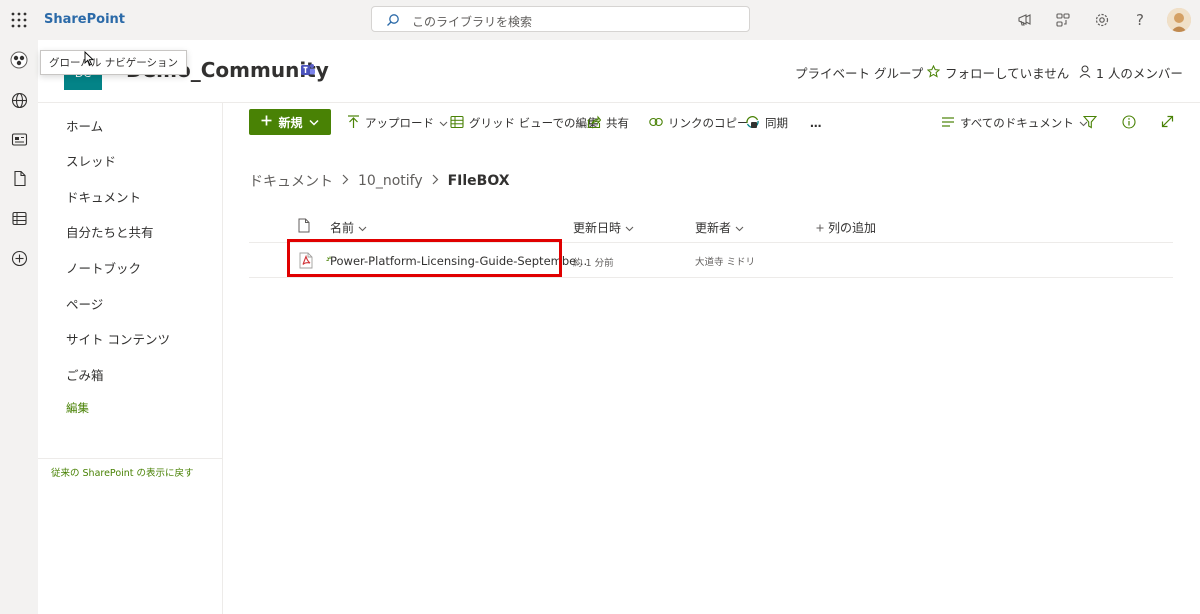  I want to click on globe-icon, so click(19, 100).